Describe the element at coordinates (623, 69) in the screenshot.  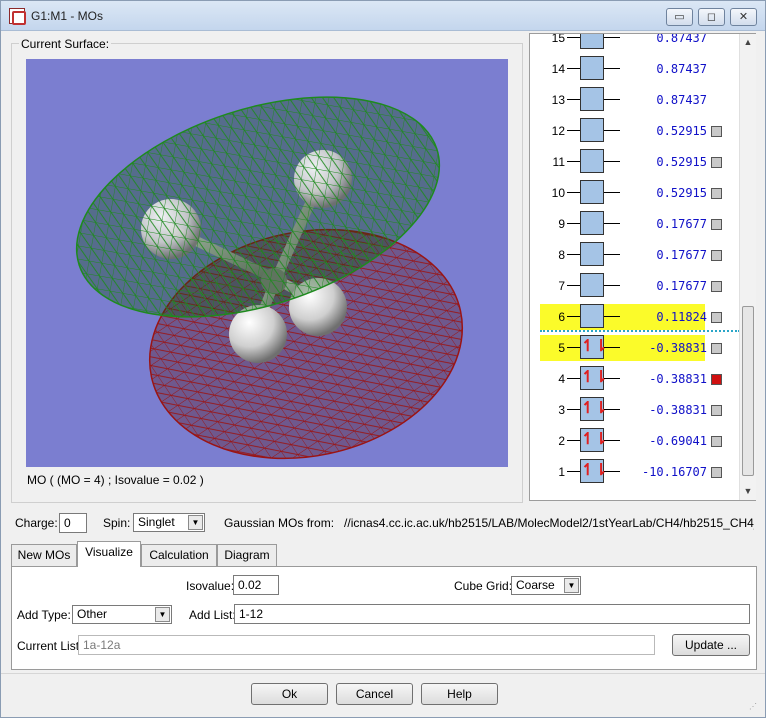
I see `mo-level-row: 14 0.87437` at that location.